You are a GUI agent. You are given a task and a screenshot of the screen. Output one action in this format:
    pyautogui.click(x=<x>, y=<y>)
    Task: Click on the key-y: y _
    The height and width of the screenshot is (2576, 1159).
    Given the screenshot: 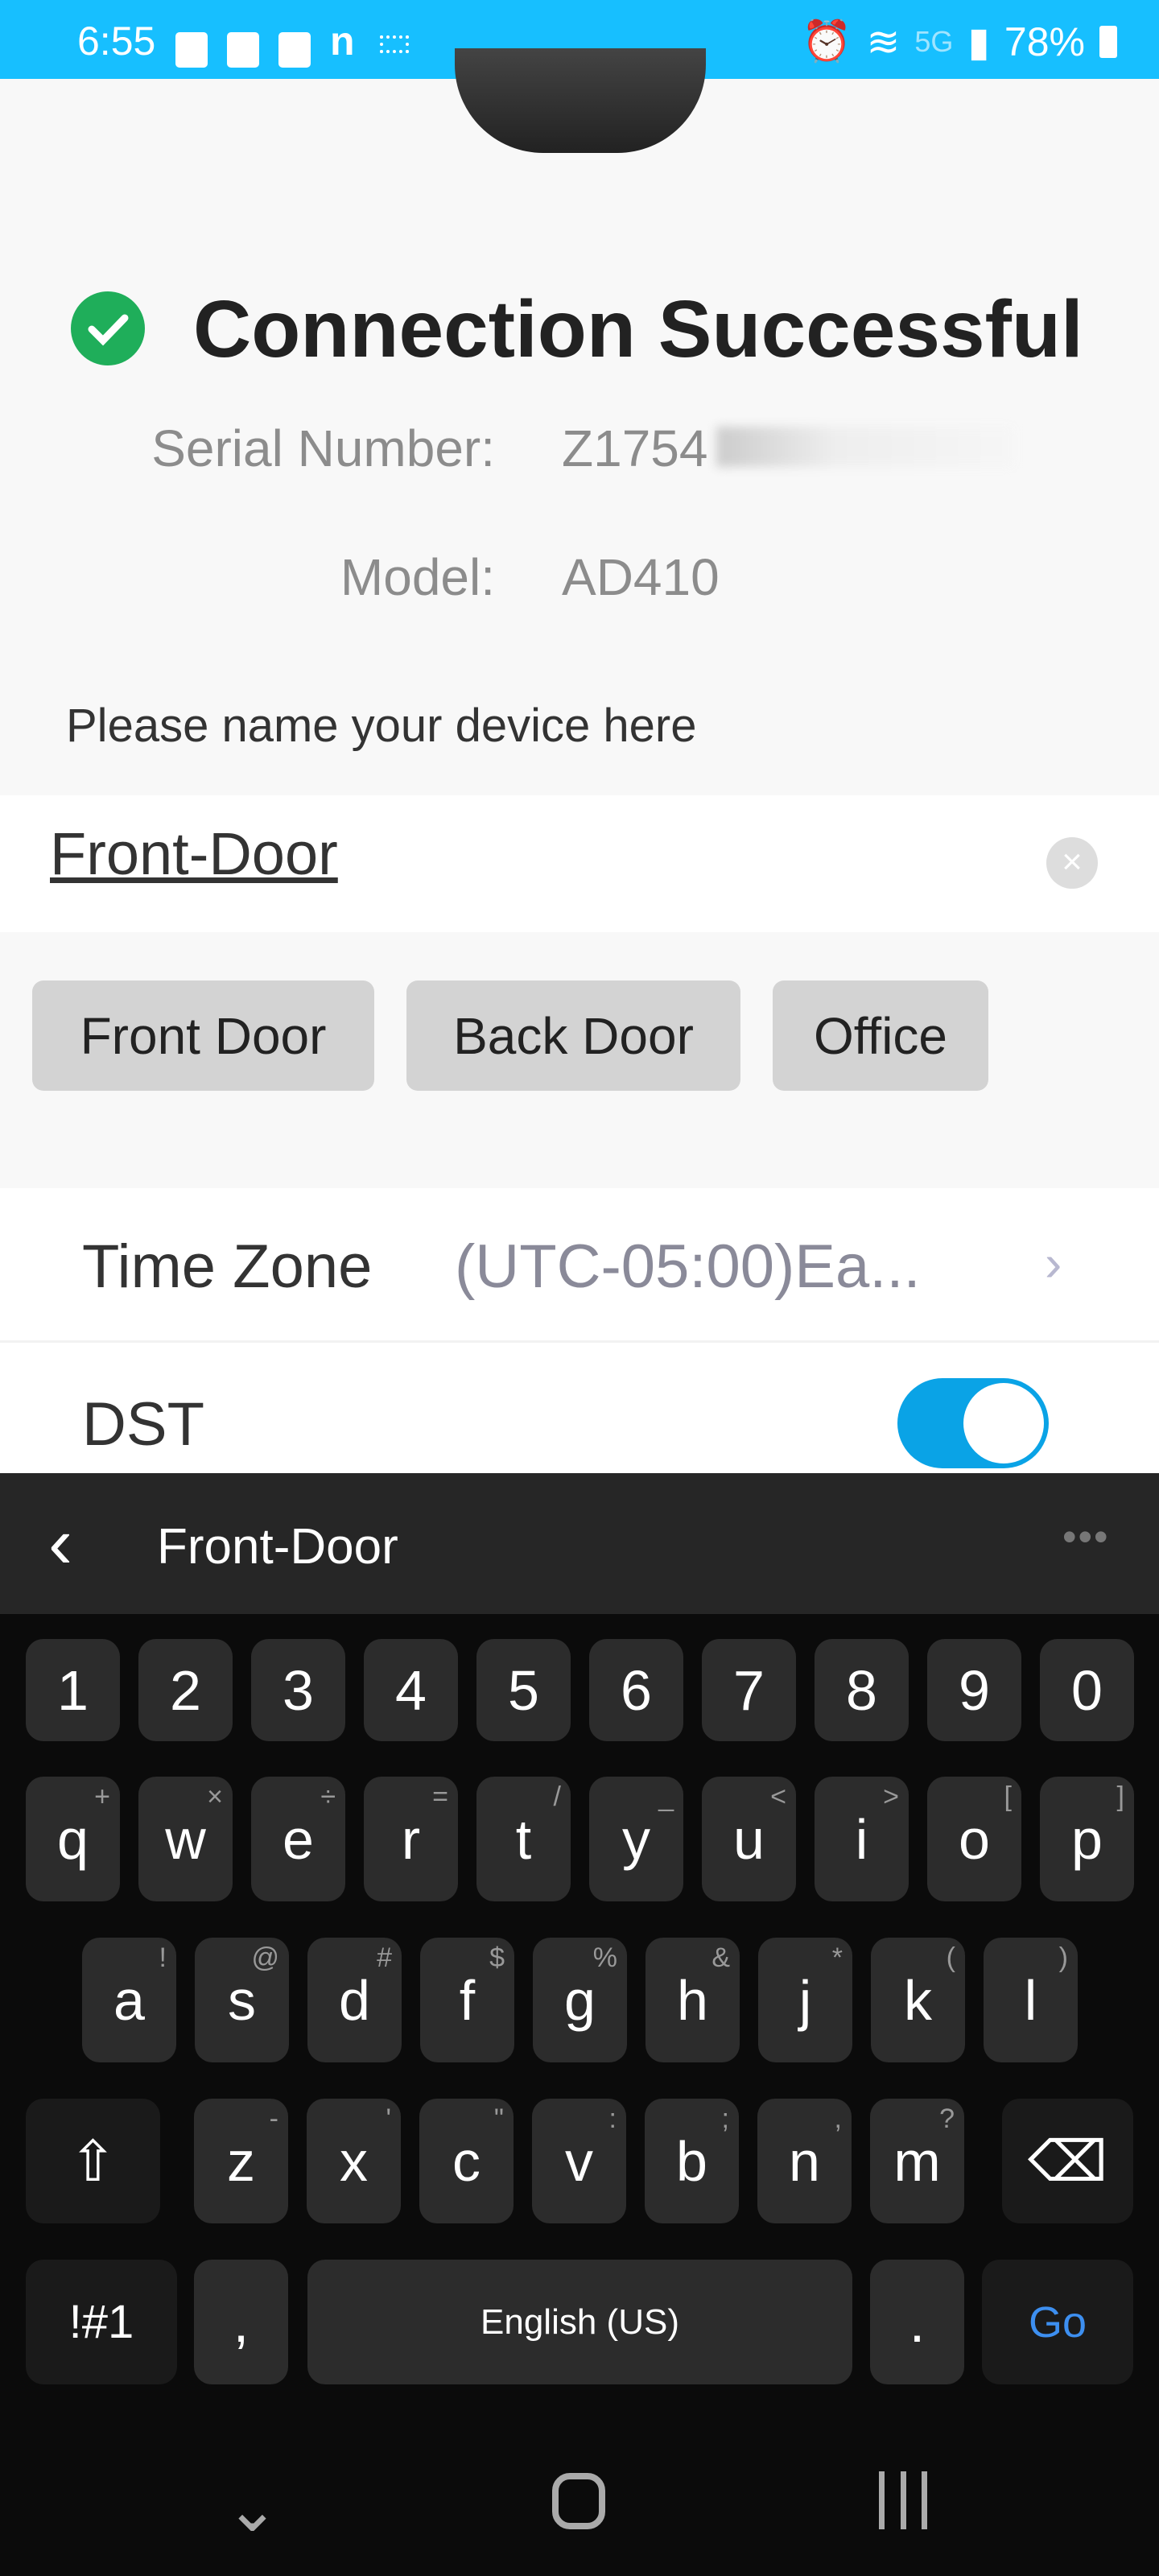 What is the action you would take?
    pyautogui.click(x=636, y=1839)
    